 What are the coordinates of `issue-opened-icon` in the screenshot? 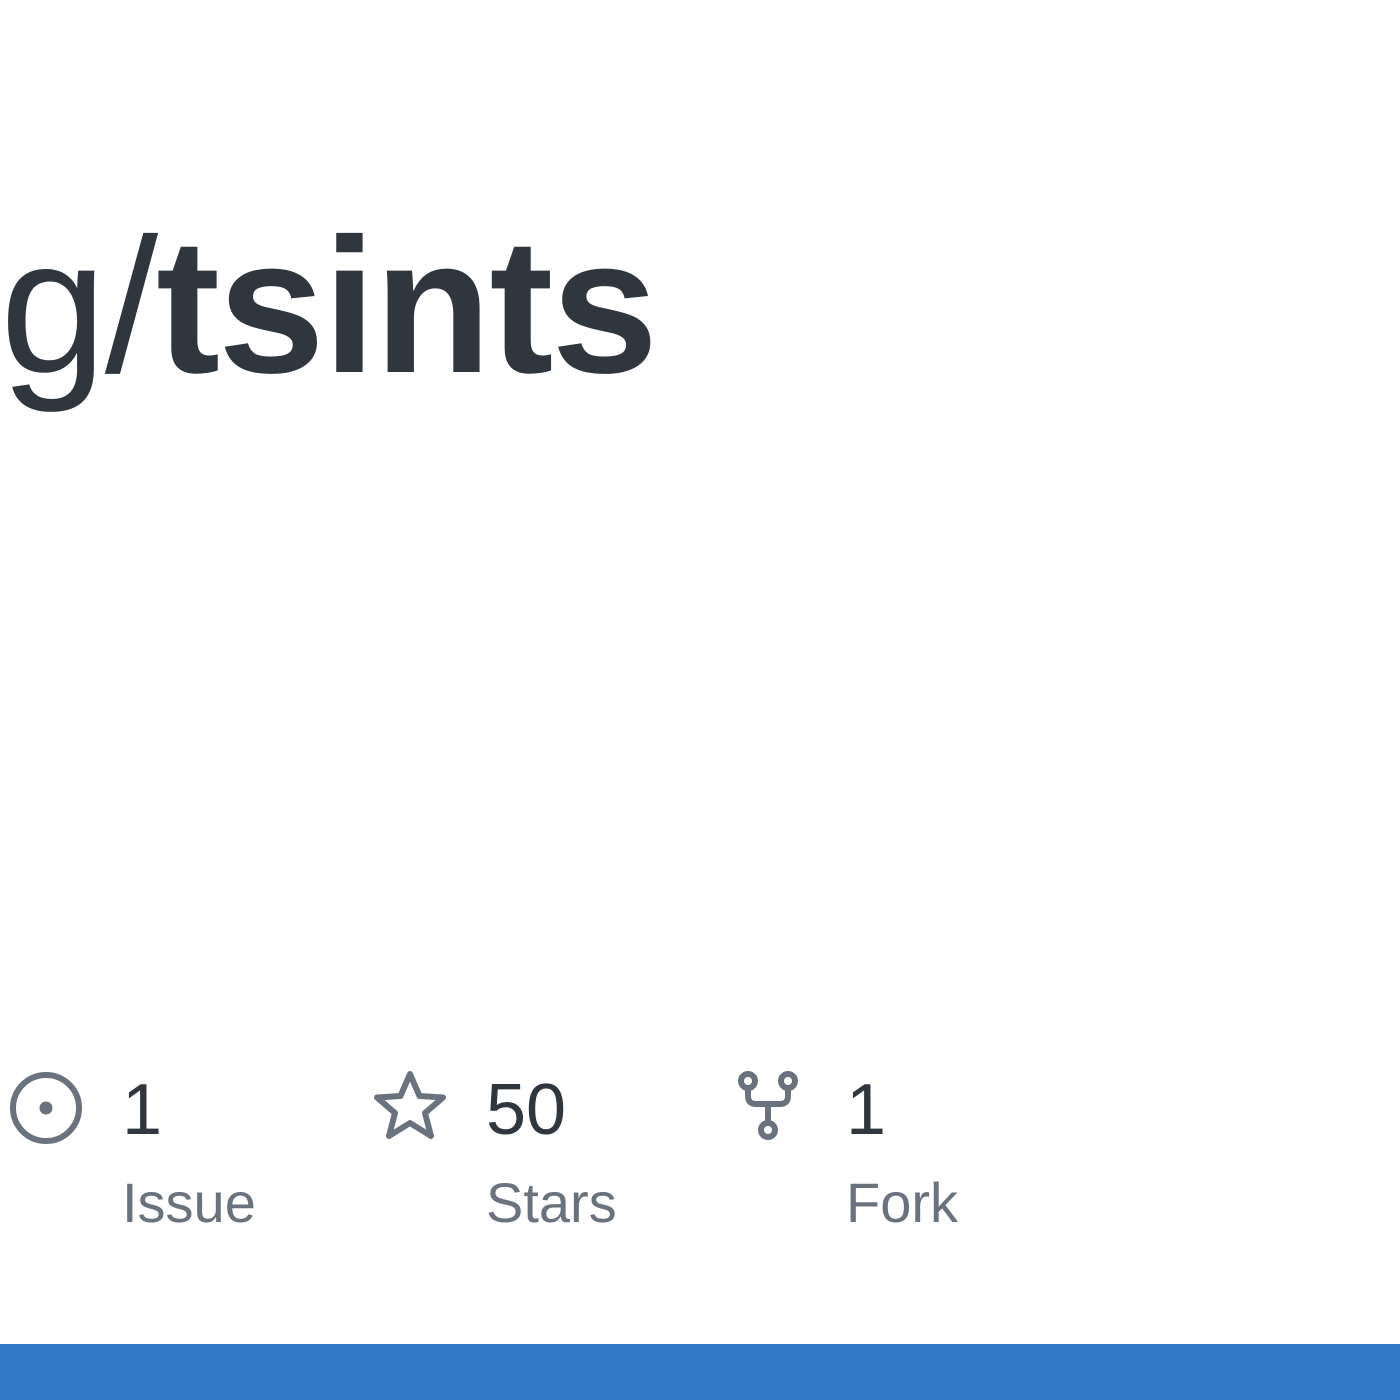 It's located at (46, 1108).